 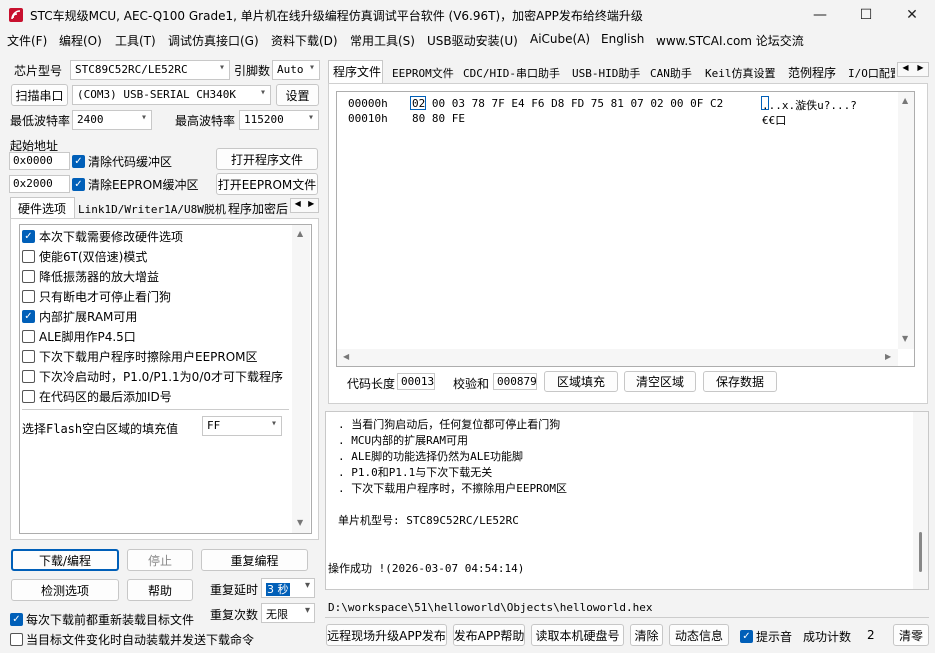 I want to click on scroll-left-icon: ◀, so click(x=346, y=356).